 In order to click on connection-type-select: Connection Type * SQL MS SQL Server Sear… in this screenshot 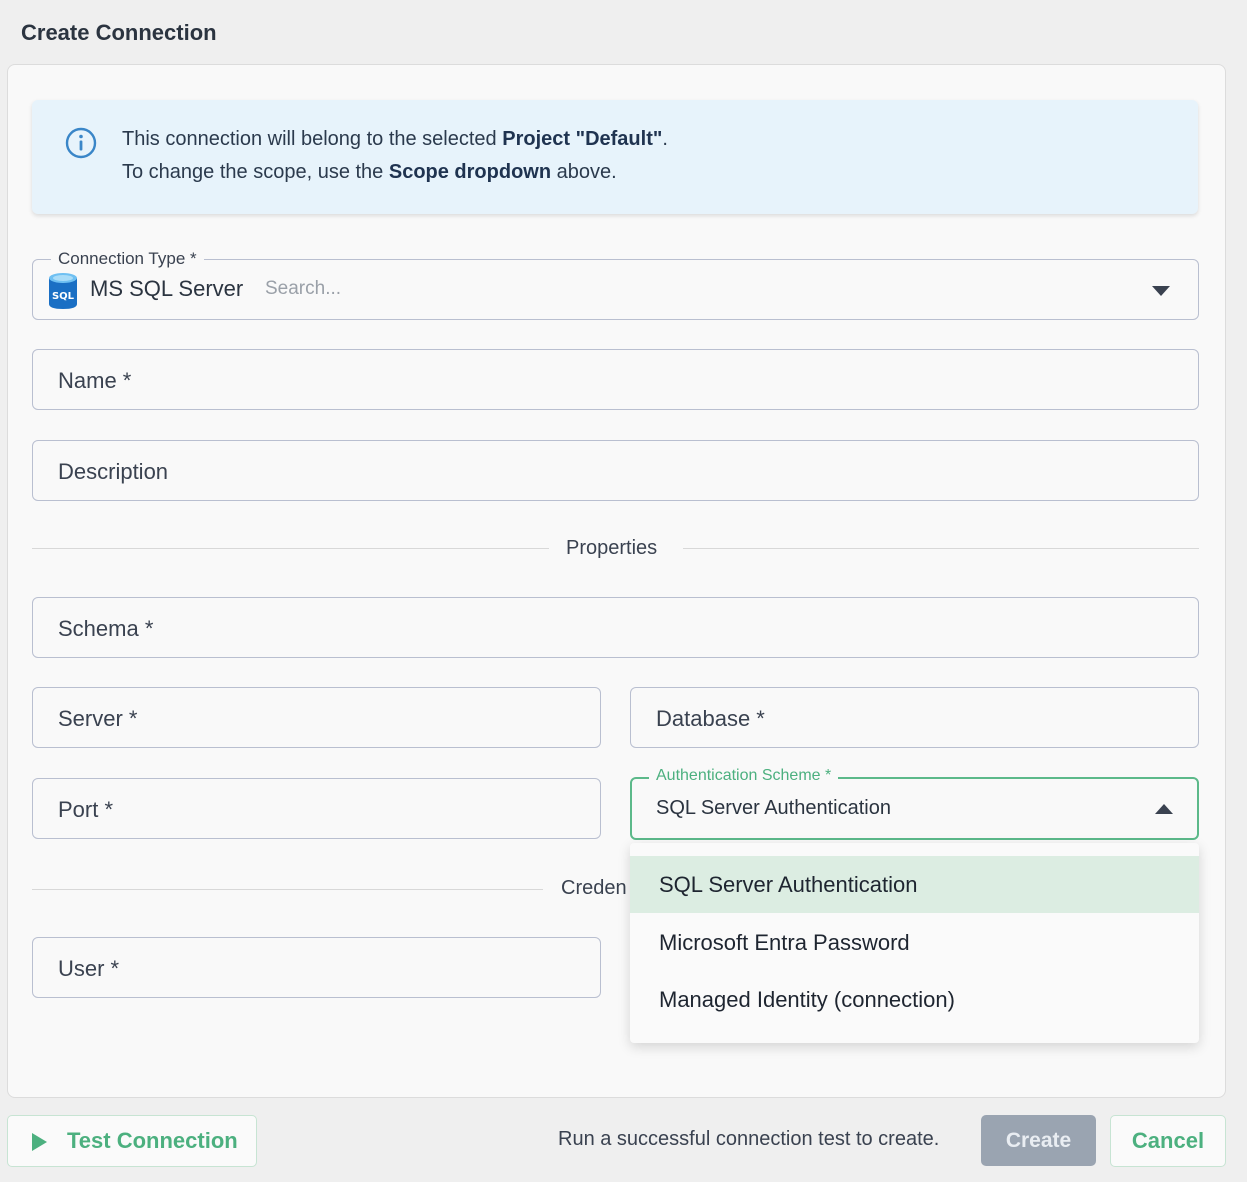, I will do `click(615, 284)`.